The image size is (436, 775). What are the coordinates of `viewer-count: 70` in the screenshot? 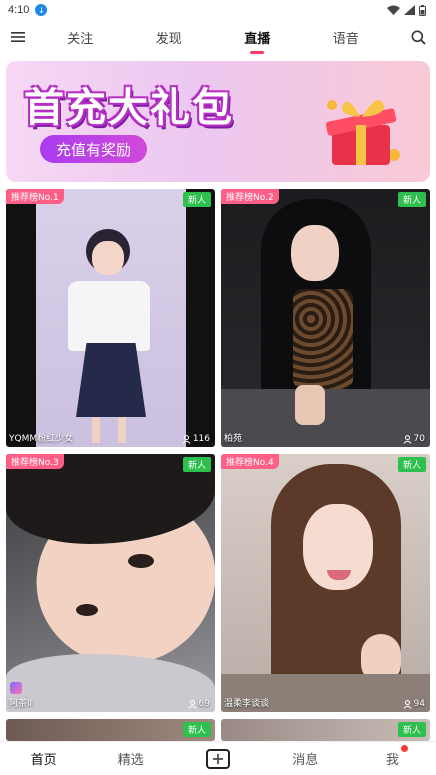 It's located at (414, 439).